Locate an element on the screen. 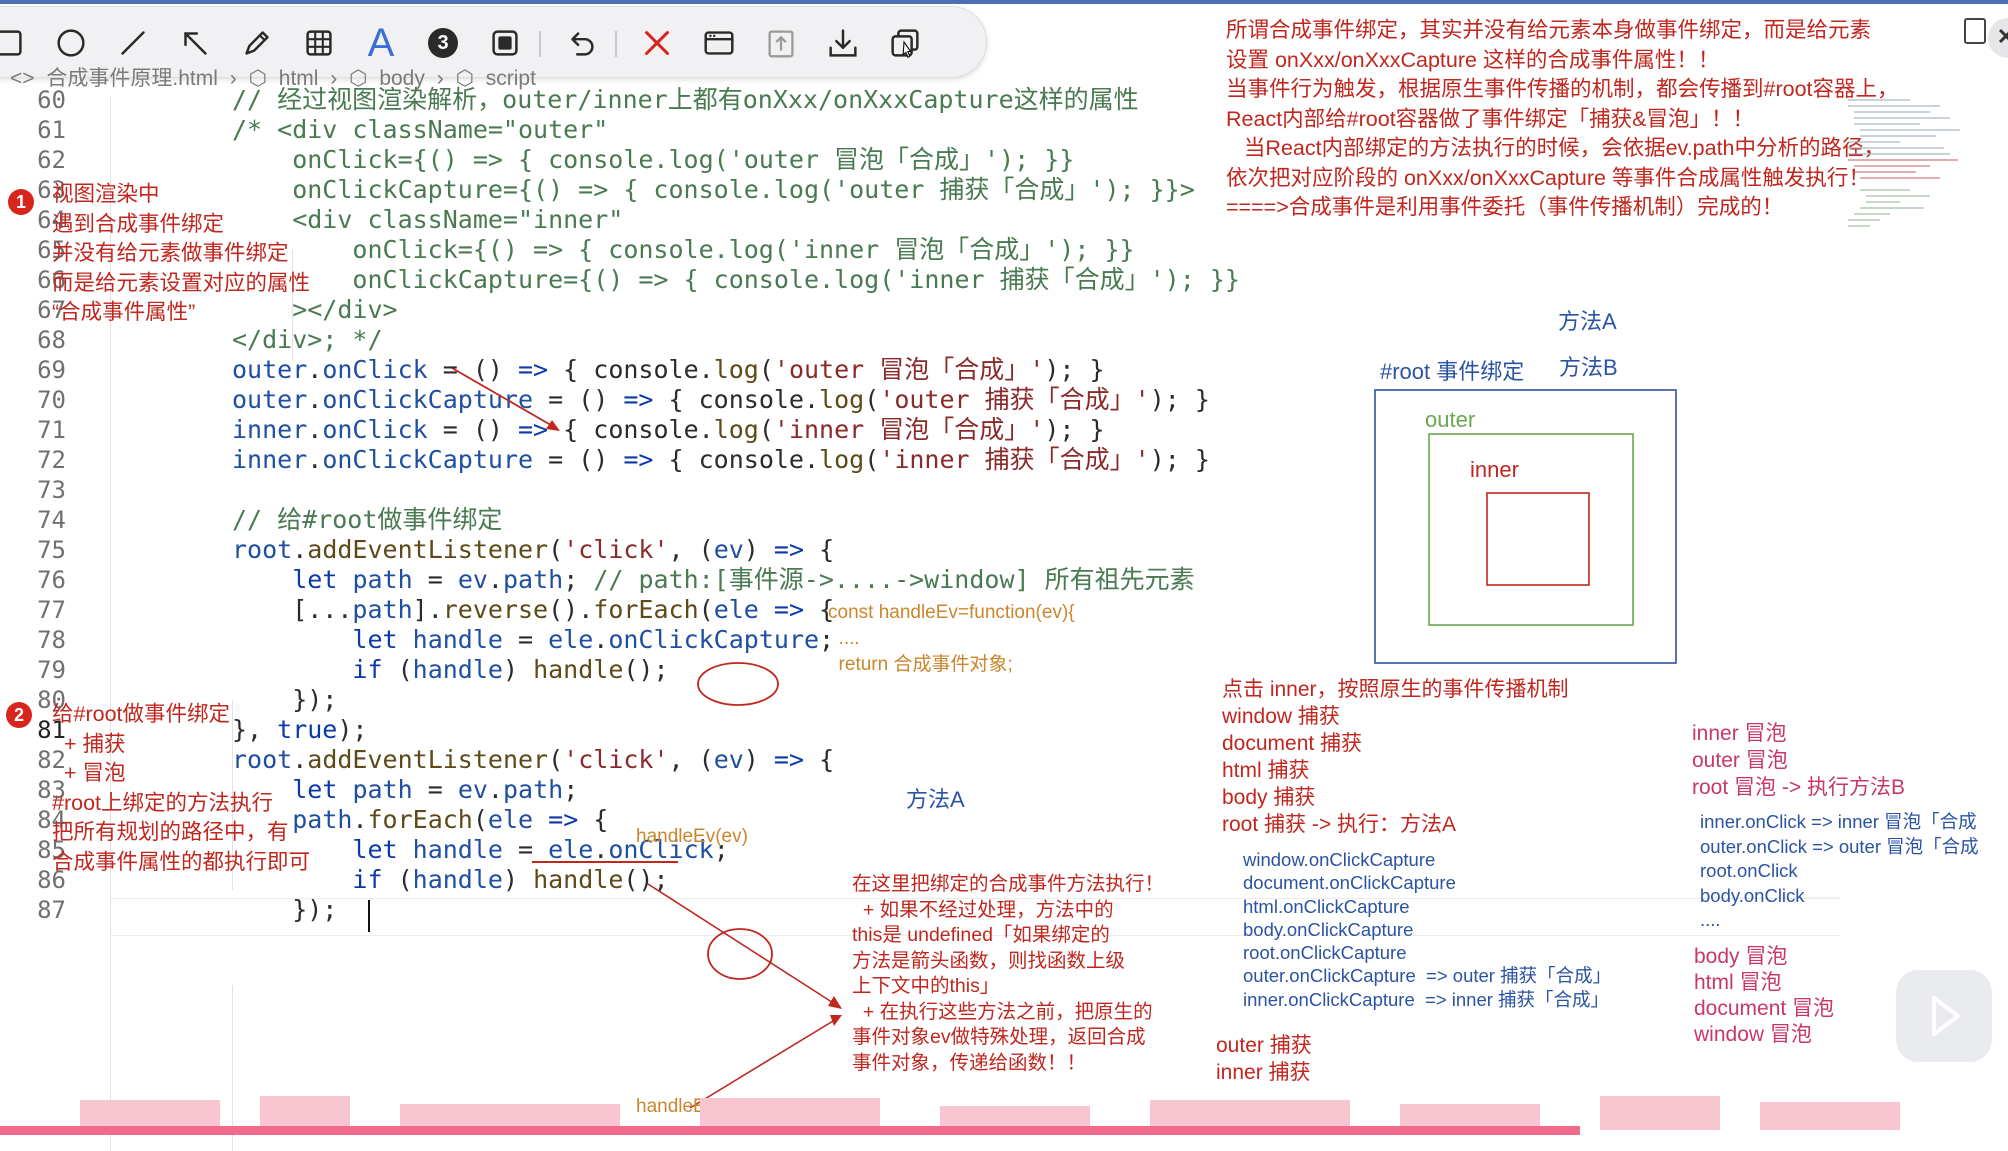 This screenshot has height=1151, width=2008. play-button is located at coordinates (1944, 1016).